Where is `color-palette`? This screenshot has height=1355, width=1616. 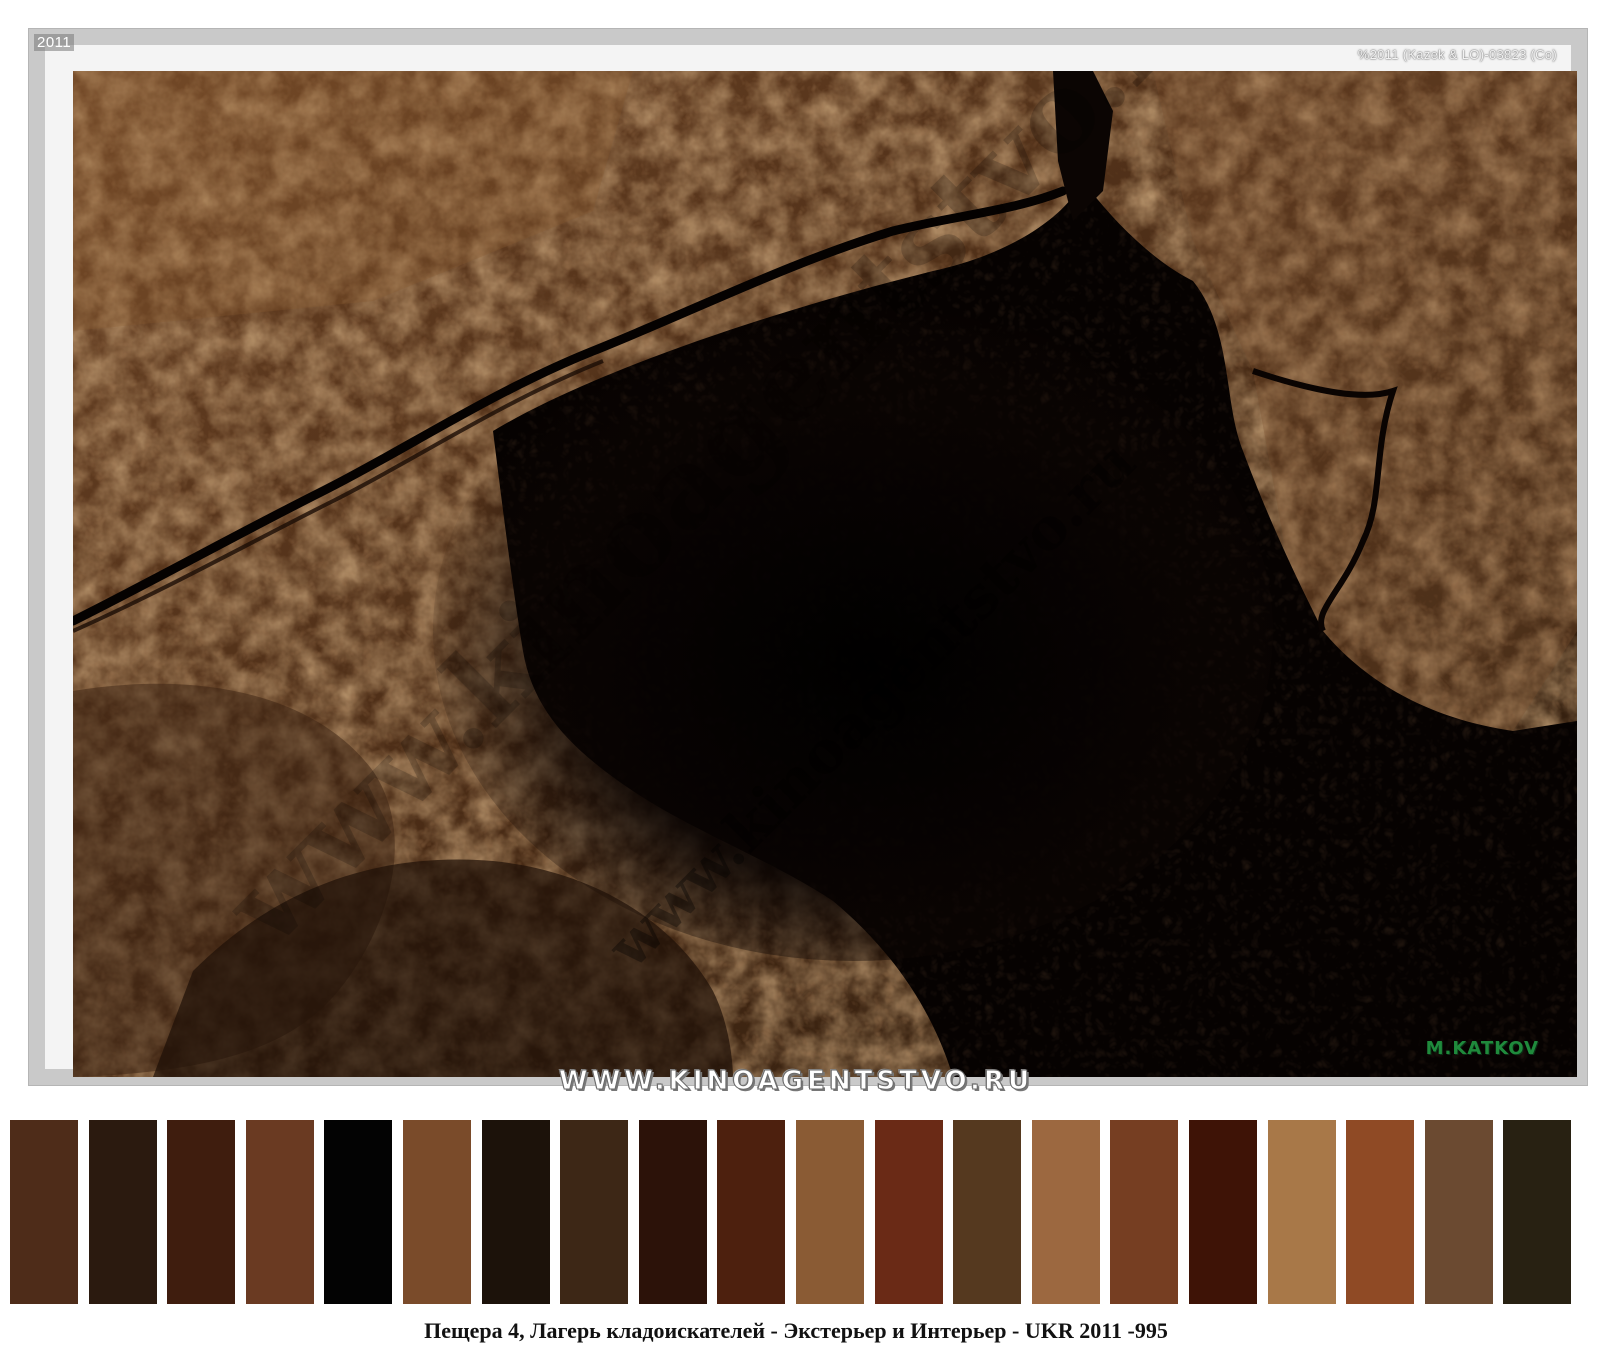
color-palette is located at coordinates (808, 1212).